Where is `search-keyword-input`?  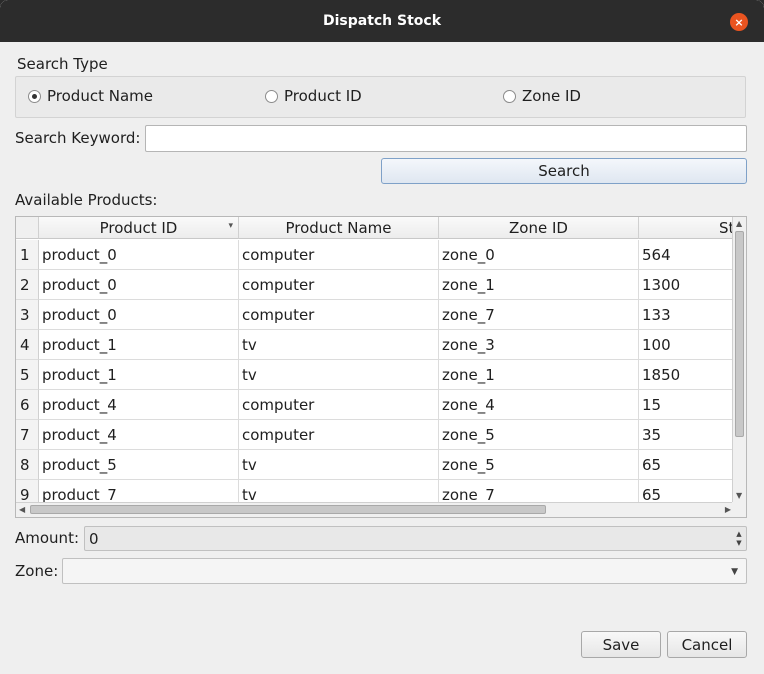 search-keyword-input is located at coordinates (446, 138).